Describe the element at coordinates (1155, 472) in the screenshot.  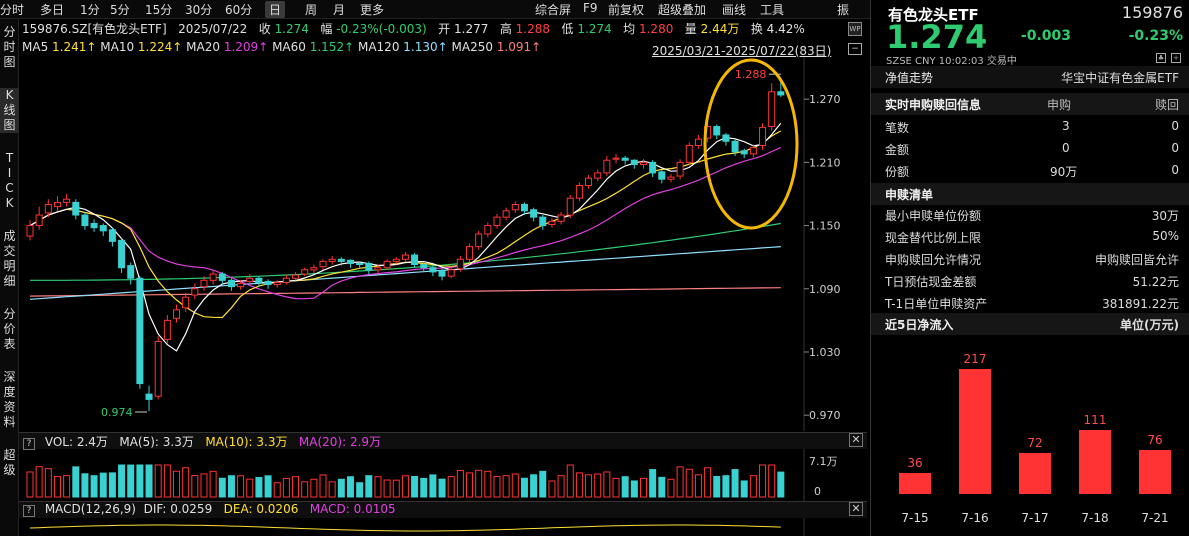
I see `inflow-bar` at that location.